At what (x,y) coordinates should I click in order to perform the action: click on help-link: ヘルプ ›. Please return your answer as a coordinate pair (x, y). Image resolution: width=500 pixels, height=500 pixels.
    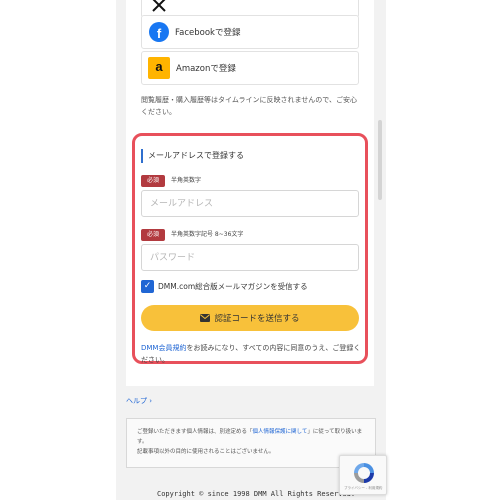
    Looking at the image, I should click on (139, 401).